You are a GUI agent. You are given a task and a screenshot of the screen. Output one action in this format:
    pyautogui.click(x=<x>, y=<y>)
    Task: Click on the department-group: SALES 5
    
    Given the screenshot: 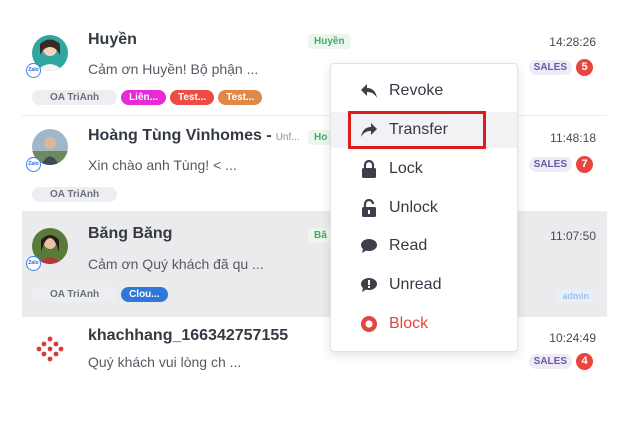 What is the action you would take?
    pyautogui.click(x=560, y=67)
    